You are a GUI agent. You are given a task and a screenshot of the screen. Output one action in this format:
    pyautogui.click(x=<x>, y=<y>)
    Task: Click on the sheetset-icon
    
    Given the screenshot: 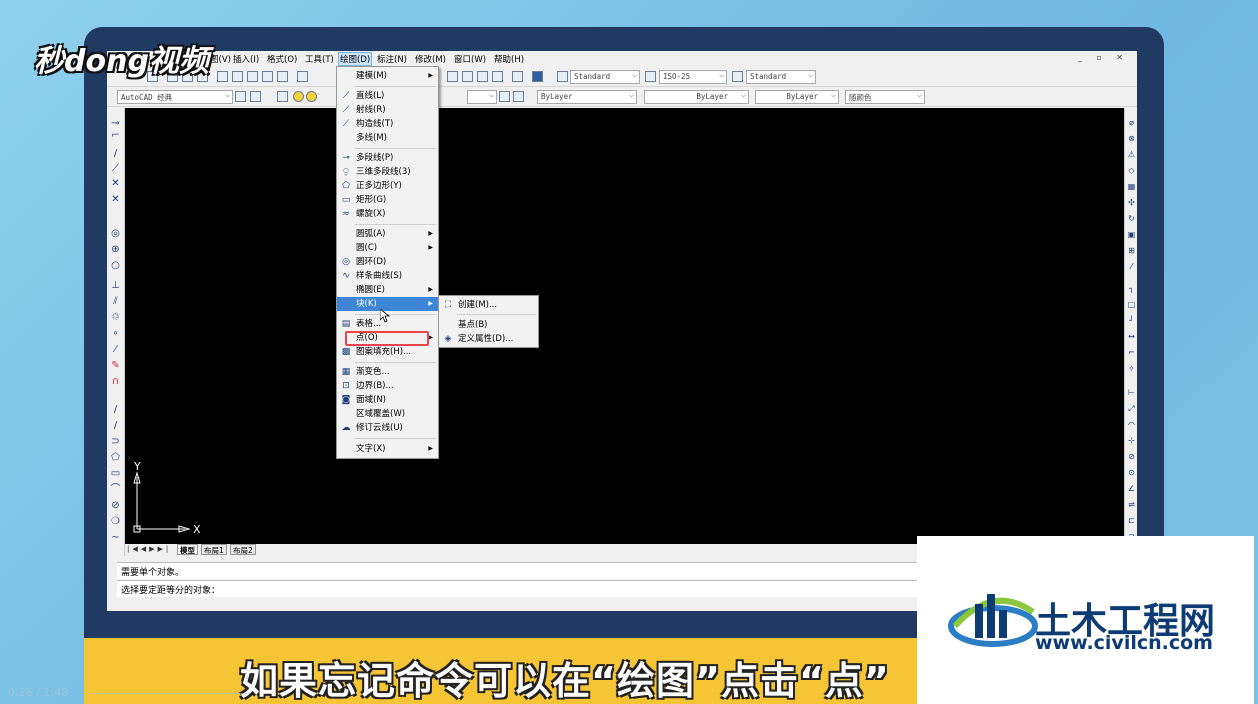 What is the action you would take?
    pyautogui.click(x=497, y=76)
    